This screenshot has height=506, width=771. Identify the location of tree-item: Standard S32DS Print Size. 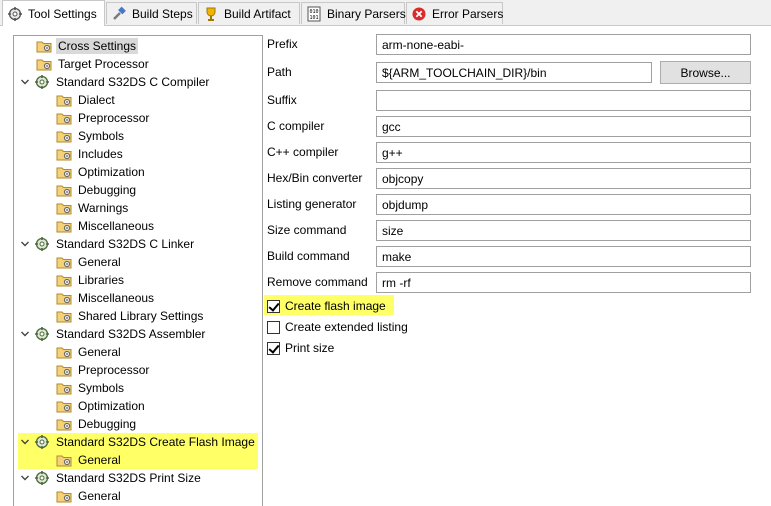
(111, 478).